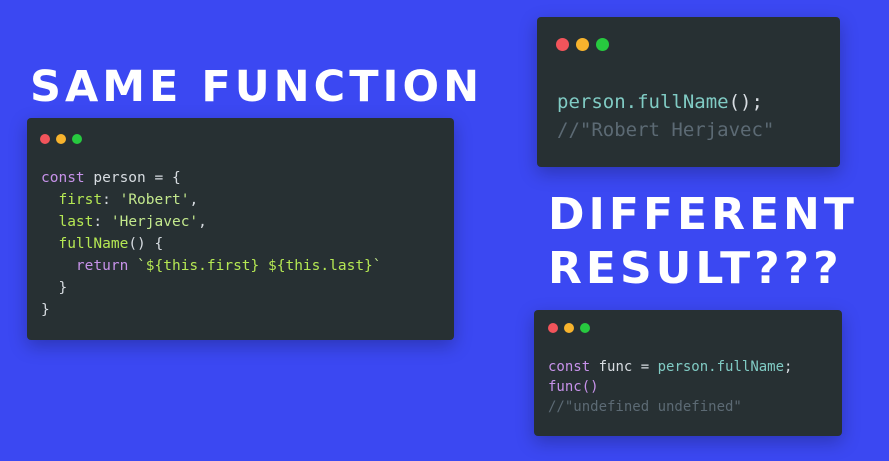  I want to click on func-ref-method: .fullName, so click(746, 367).